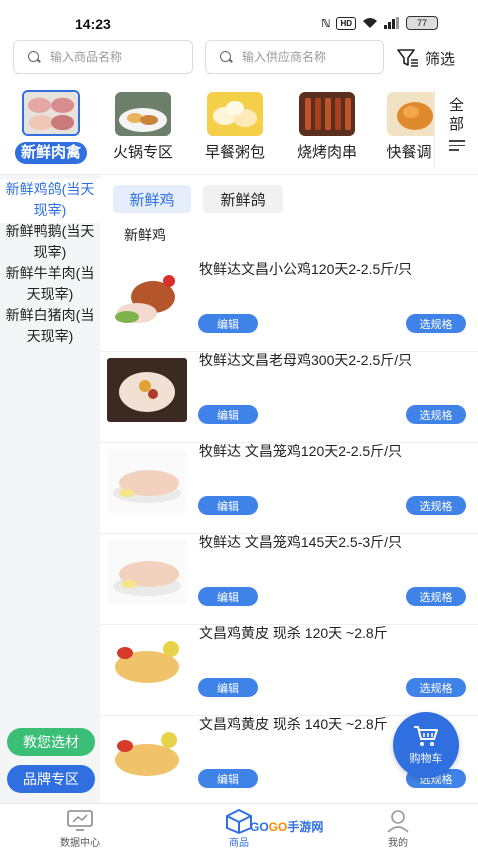  Describe the element at coordinates (293, 633) in the screenshot. I see `product-name: 文昌鸡黄皮 现杀 120天 ~2.8斤` at that location.